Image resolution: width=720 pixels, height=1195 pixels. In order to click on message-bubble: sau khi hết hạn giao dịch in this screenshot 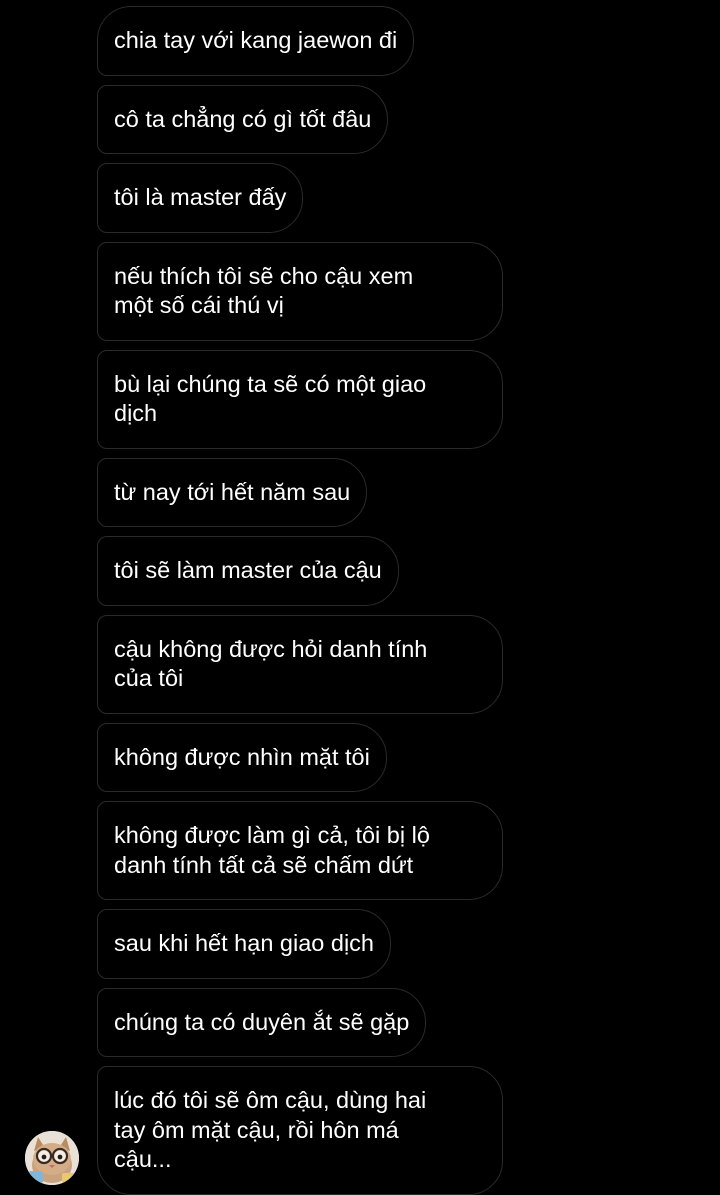, I will do `click(244, 944)`.